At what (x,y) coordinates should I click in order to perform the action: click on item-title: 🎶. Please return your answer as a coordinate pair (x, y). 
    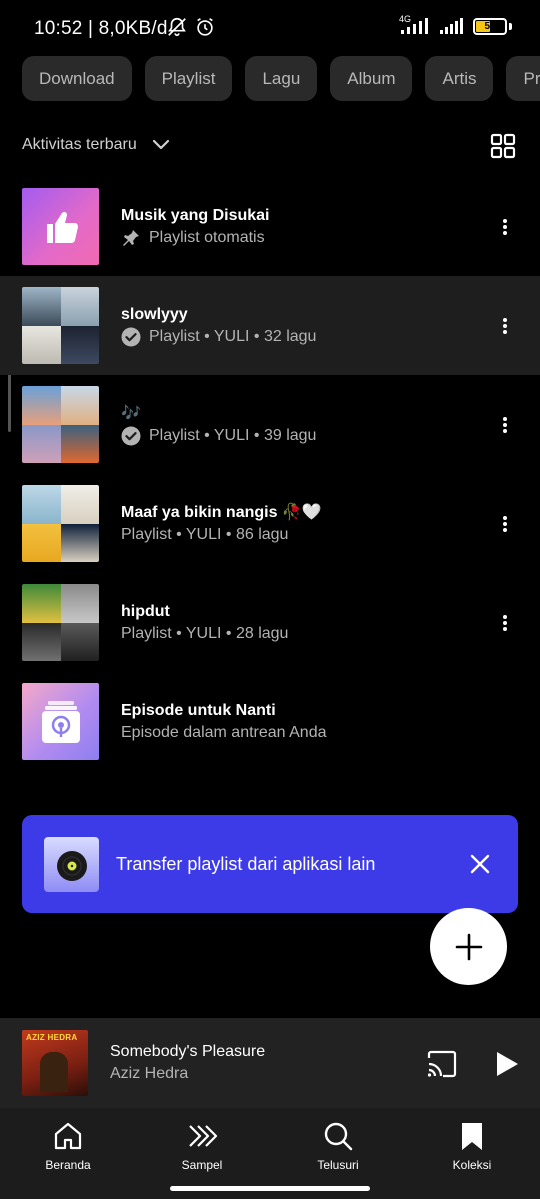
    Looking at the image, I should click on (131, 413).